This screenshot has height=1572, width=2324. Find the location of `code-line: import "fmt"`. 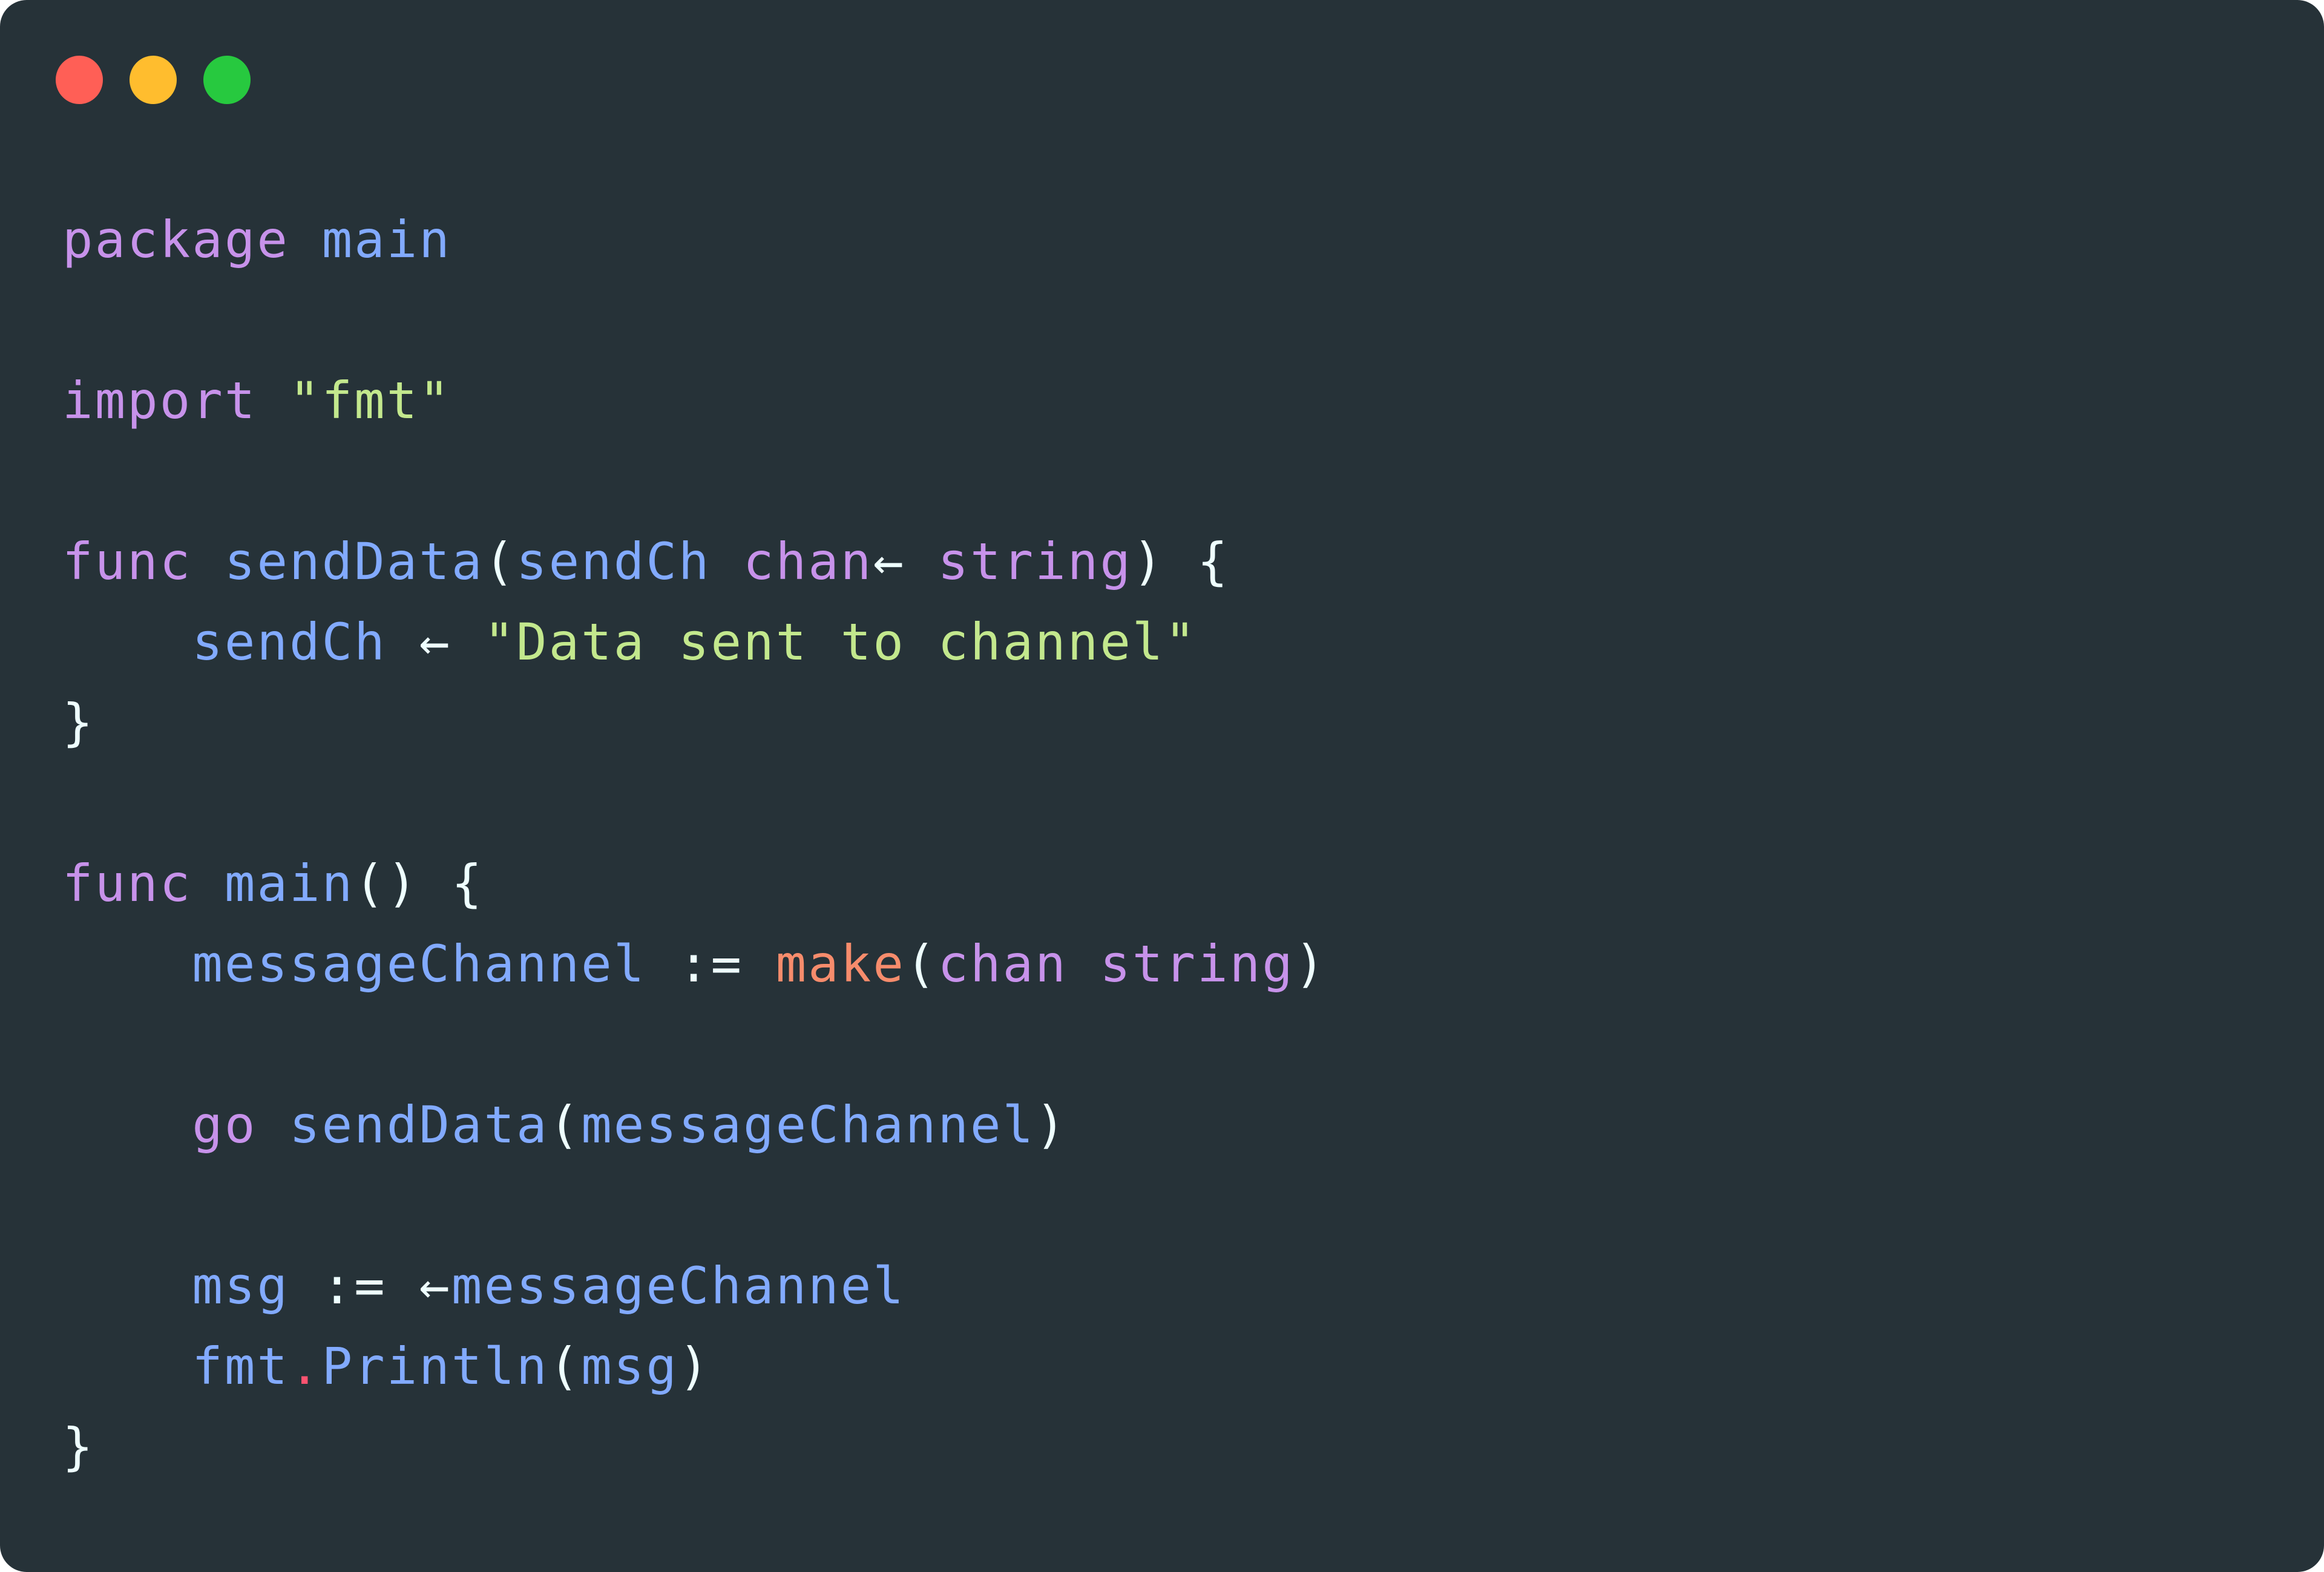

code-line: import "fmt" is located at coordinates (694, 401).